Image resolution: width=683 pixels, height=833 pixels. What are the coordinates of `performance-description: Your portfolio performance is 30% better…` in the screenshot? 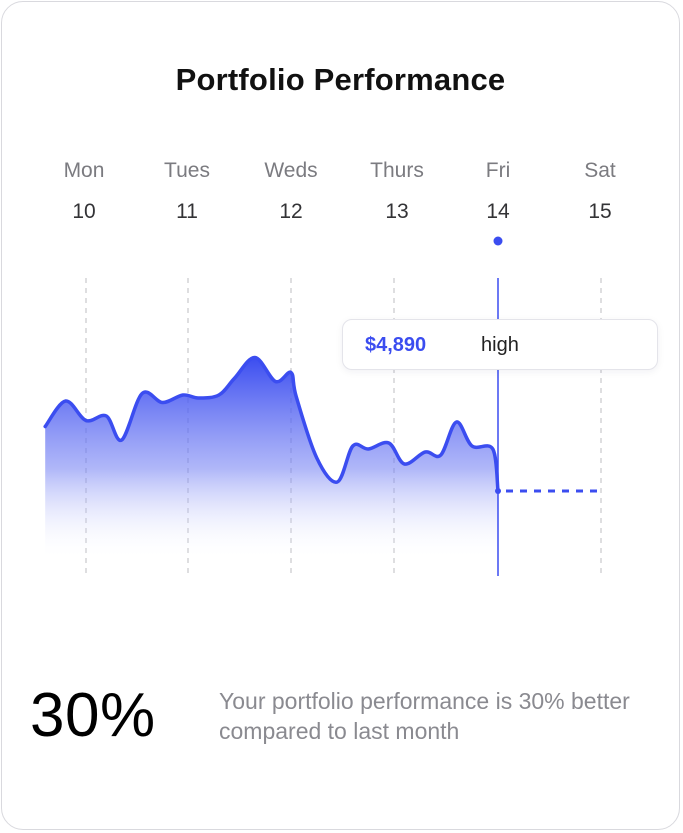 It's located at (424, 716).